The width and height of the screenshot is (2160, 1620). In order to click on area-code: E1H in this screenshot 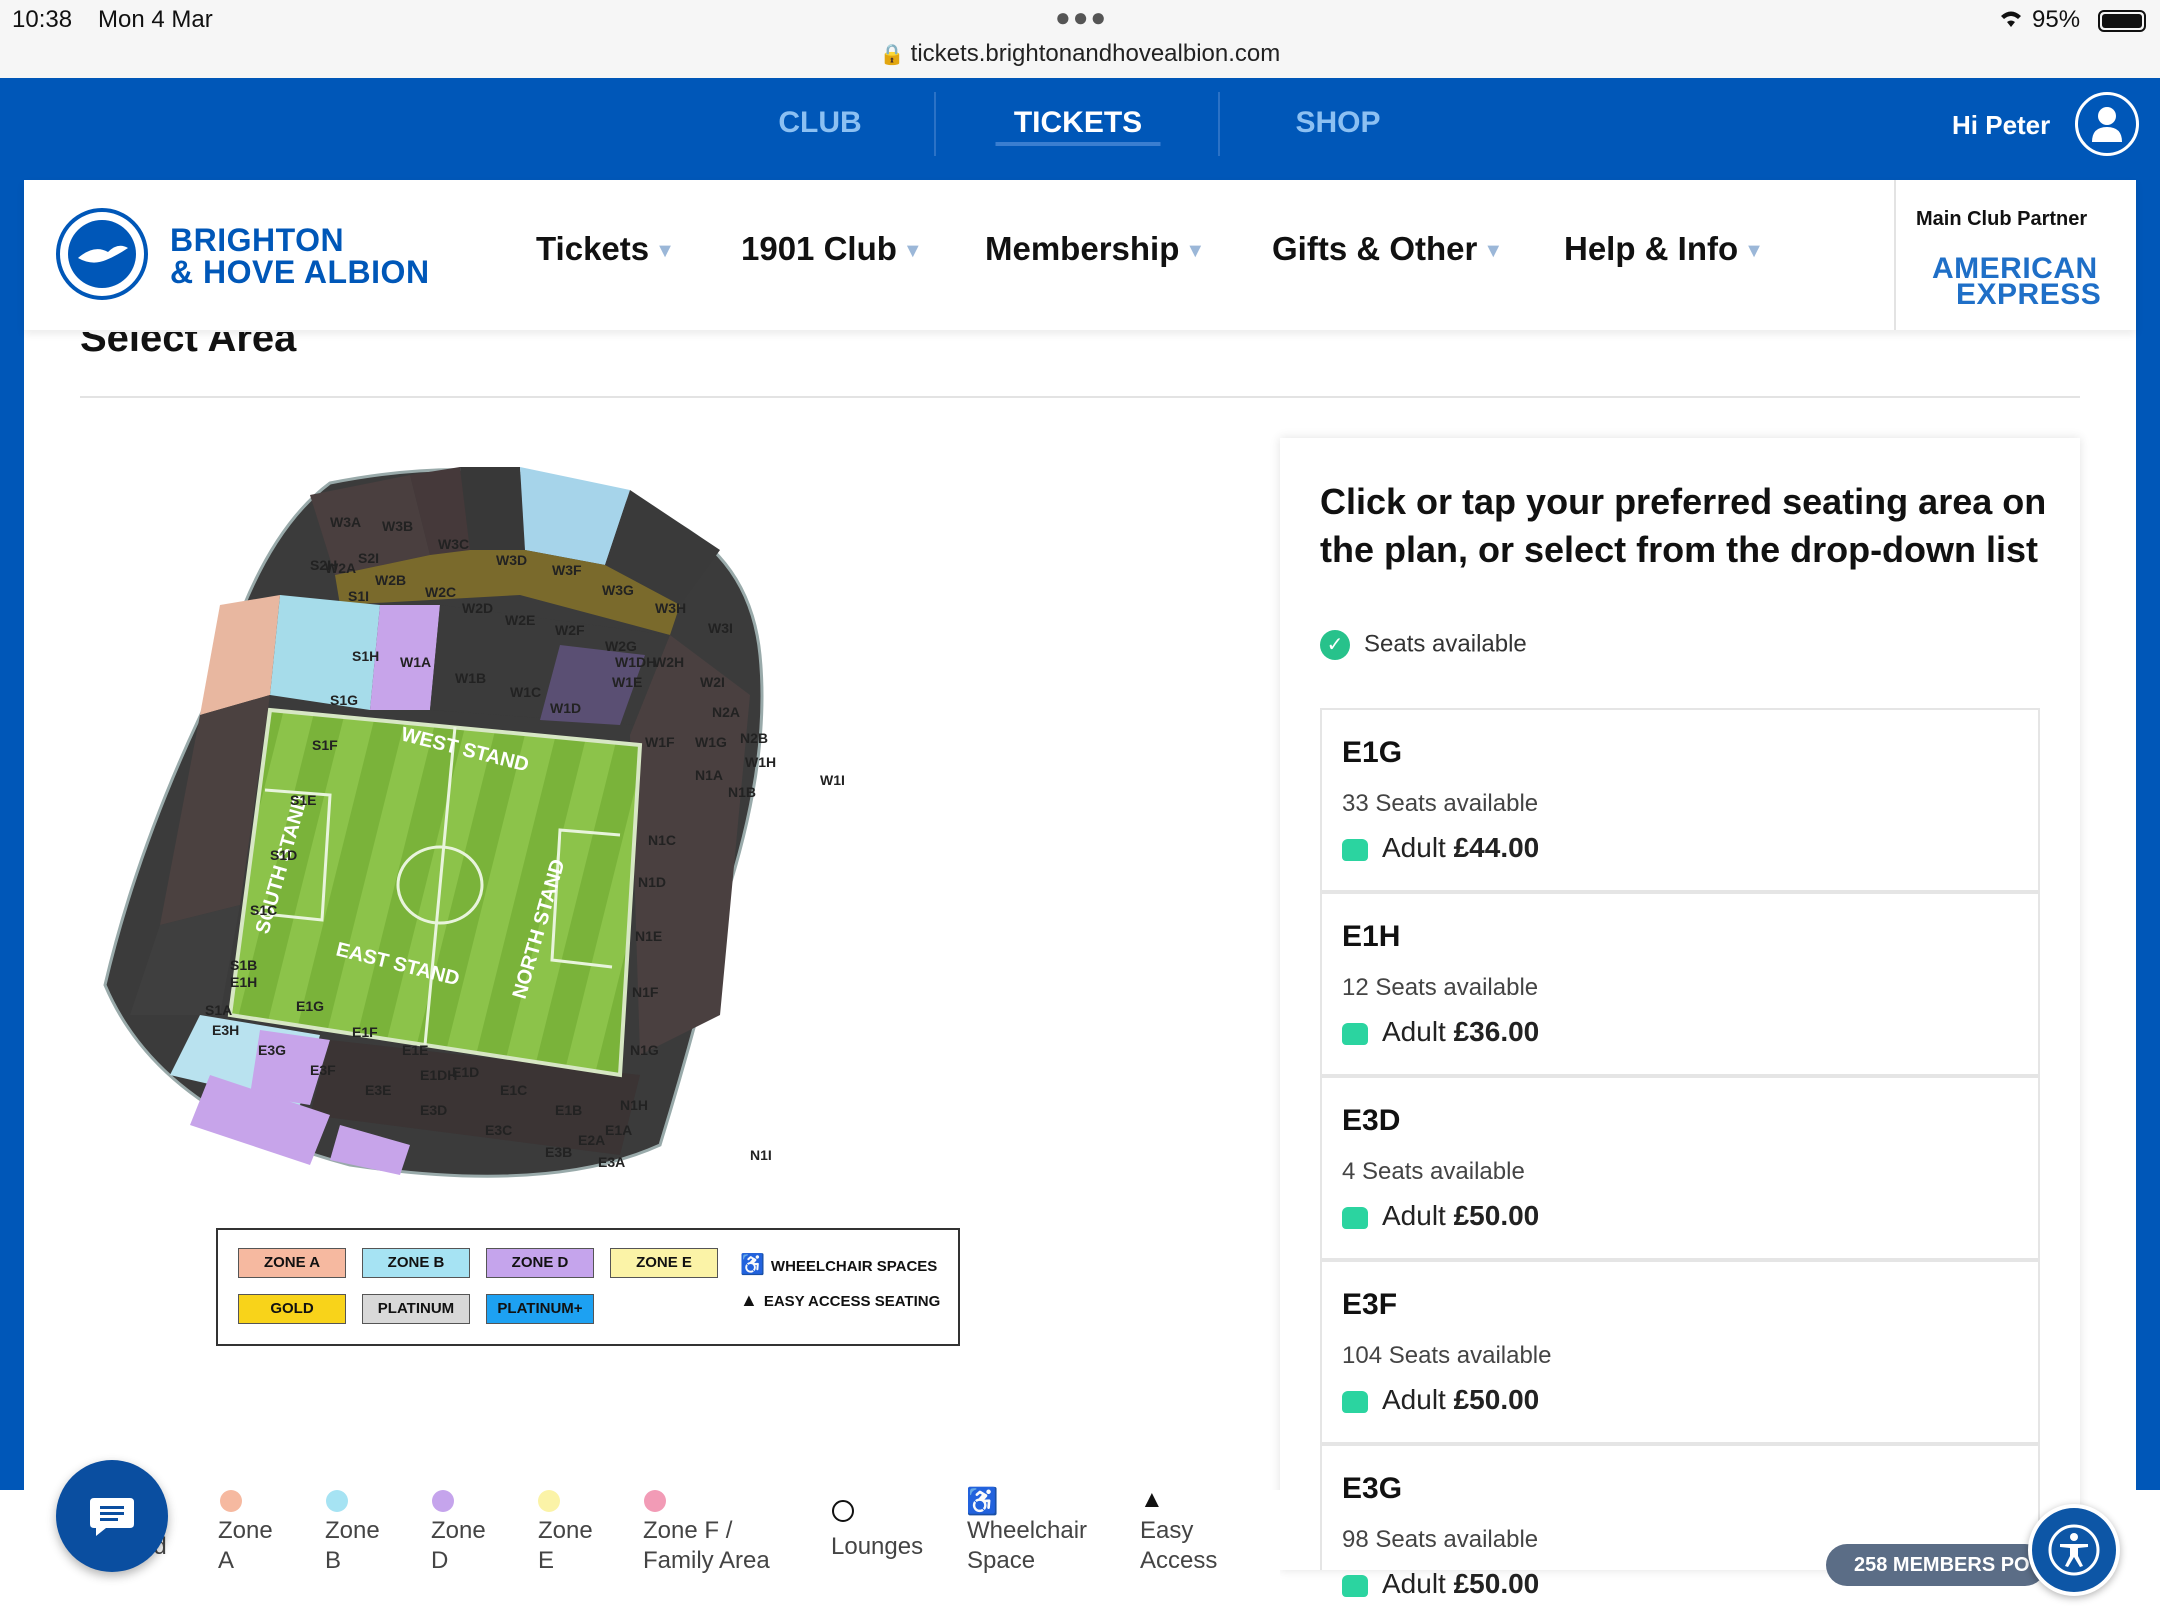, I will do `click(1371, 936)`.